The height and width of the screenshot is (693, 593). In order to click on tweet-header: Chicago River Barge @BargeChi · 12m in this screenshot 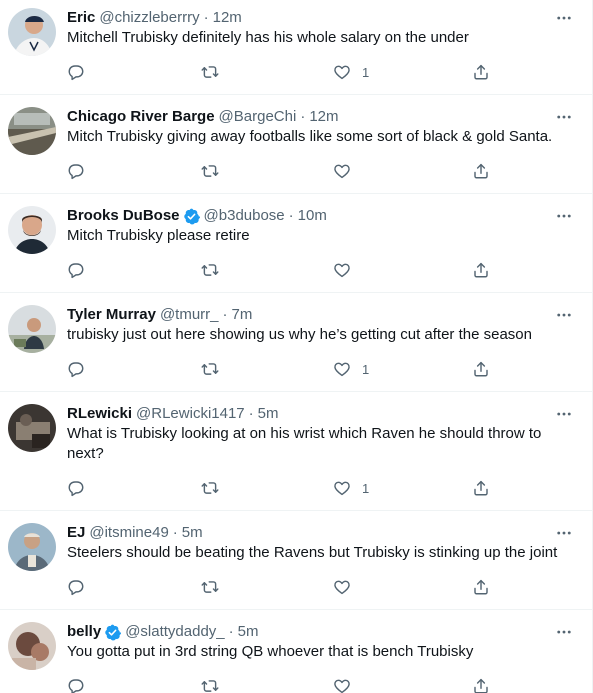, I will do `click(329, 111)`.